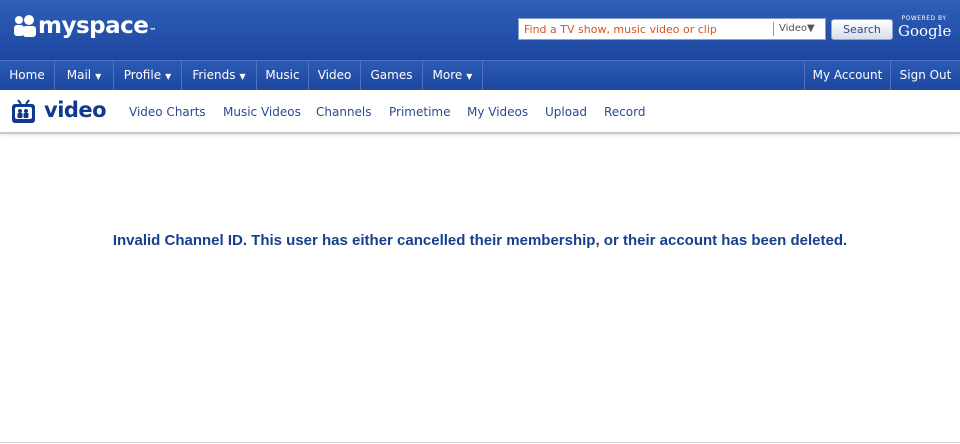 Image resolution: width=960 pixels, height=444 pixels. I want to click on nav-video: Video, so click(335, 75).